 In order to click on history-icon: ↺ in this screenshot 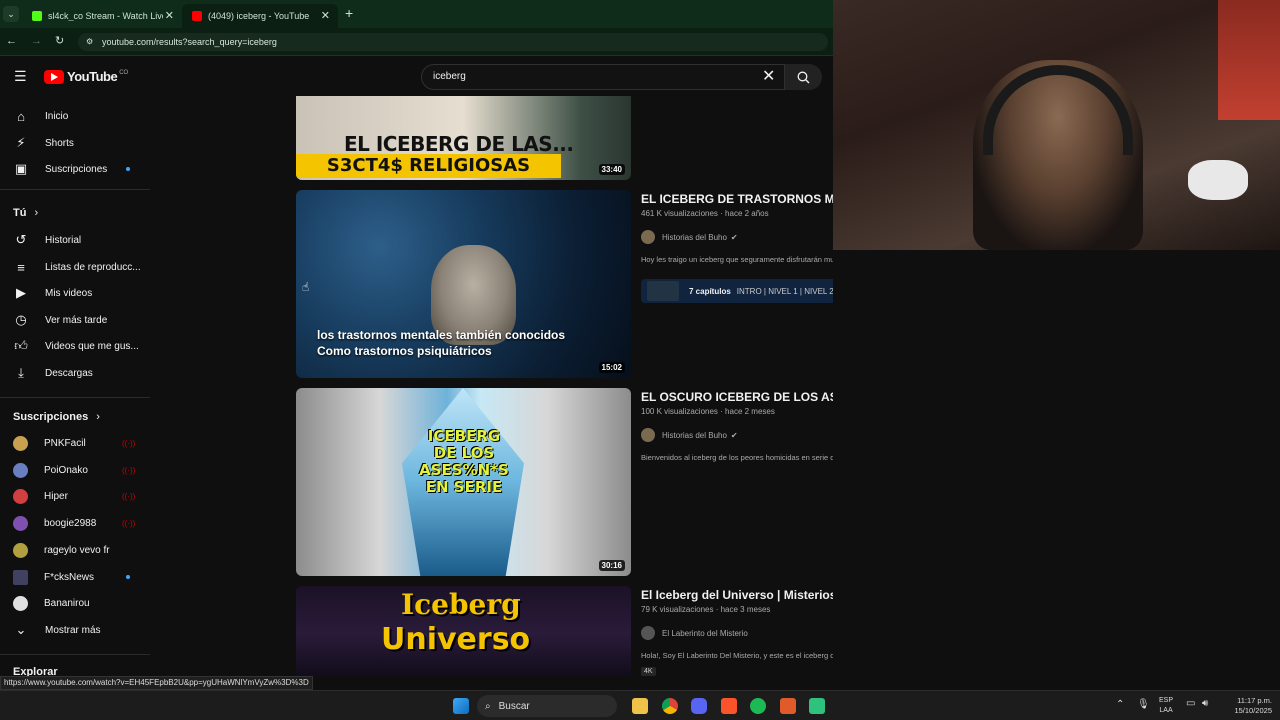, I will do `click(21, 239)`.